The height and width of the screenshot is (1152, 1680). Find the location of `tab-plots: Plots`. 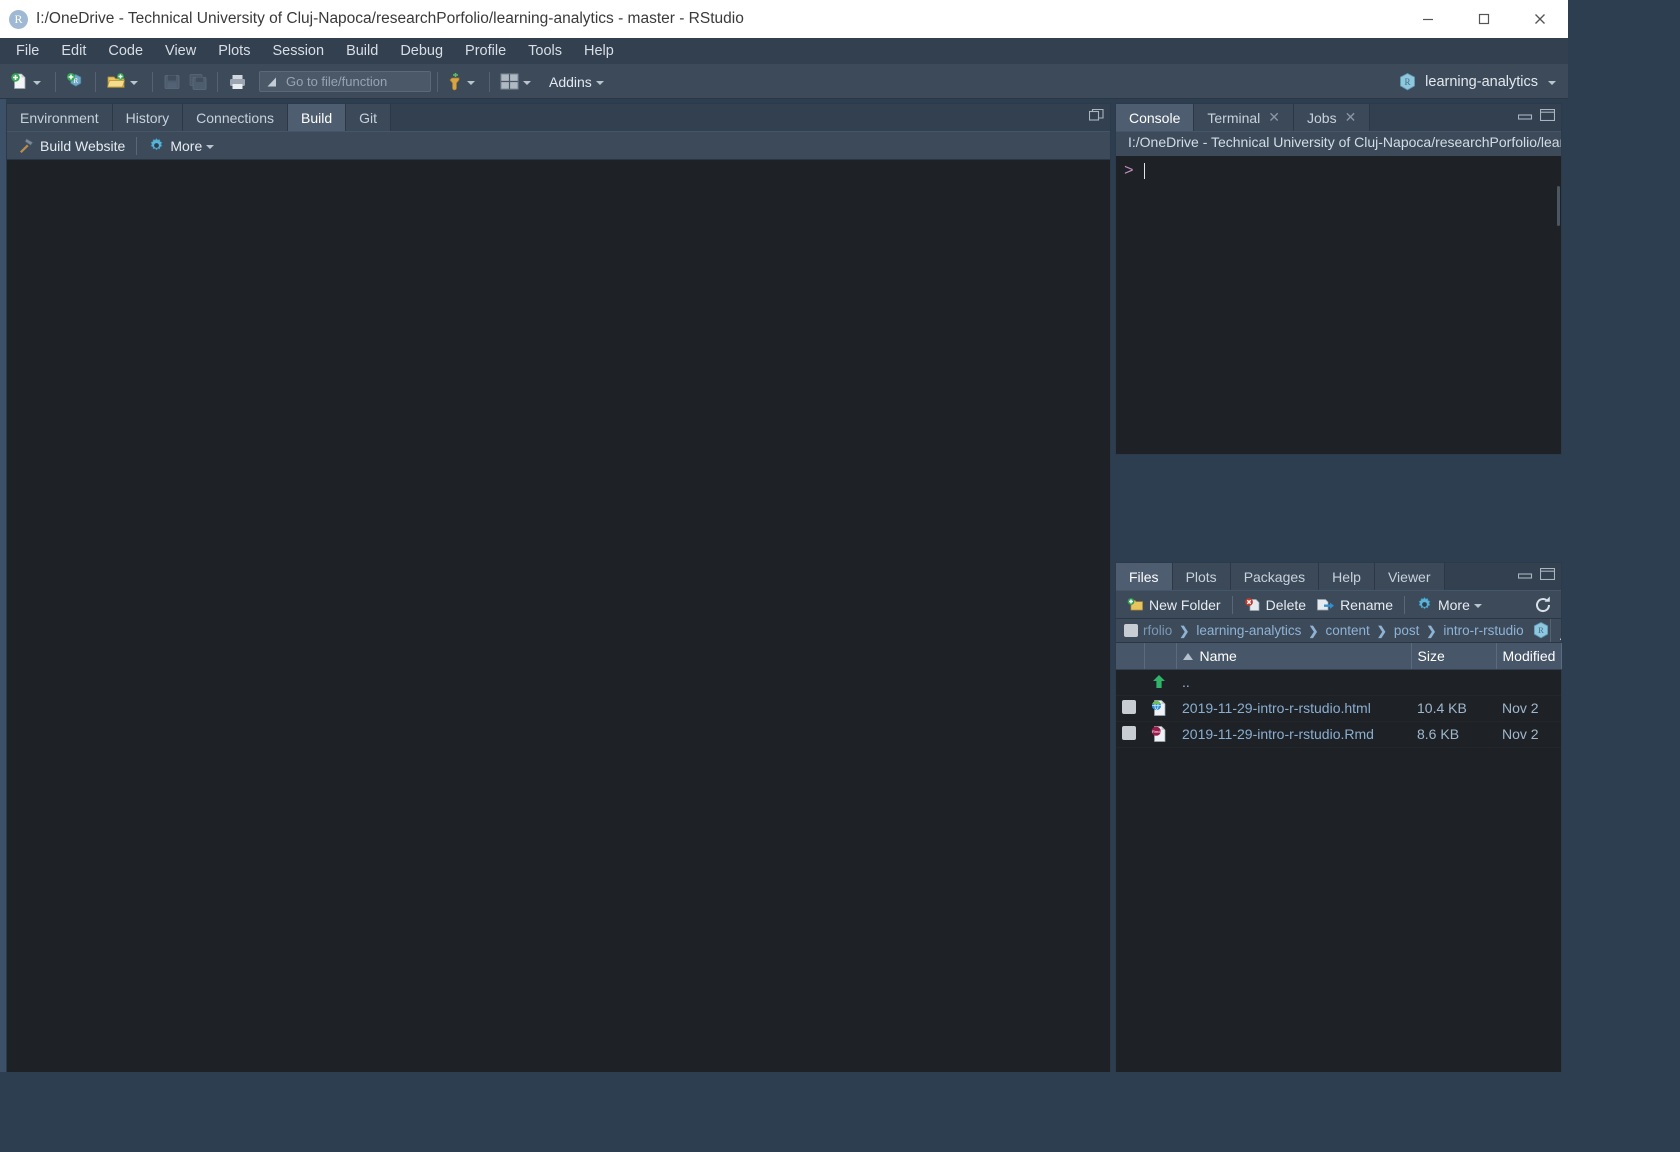

tab-plots: Plots is located at coordinates (1201, 576).